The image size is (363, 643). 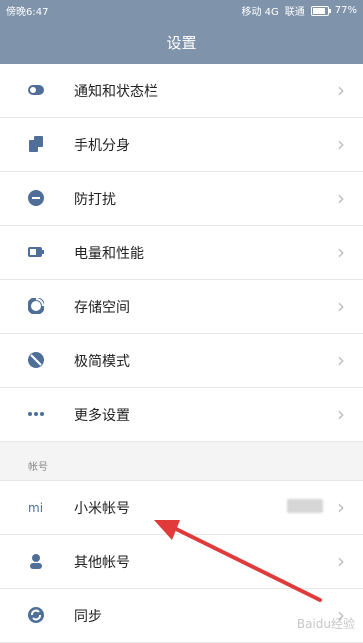 I want to click on settings-item-storage: 存储空间 ›, so click(x=181, y=307).